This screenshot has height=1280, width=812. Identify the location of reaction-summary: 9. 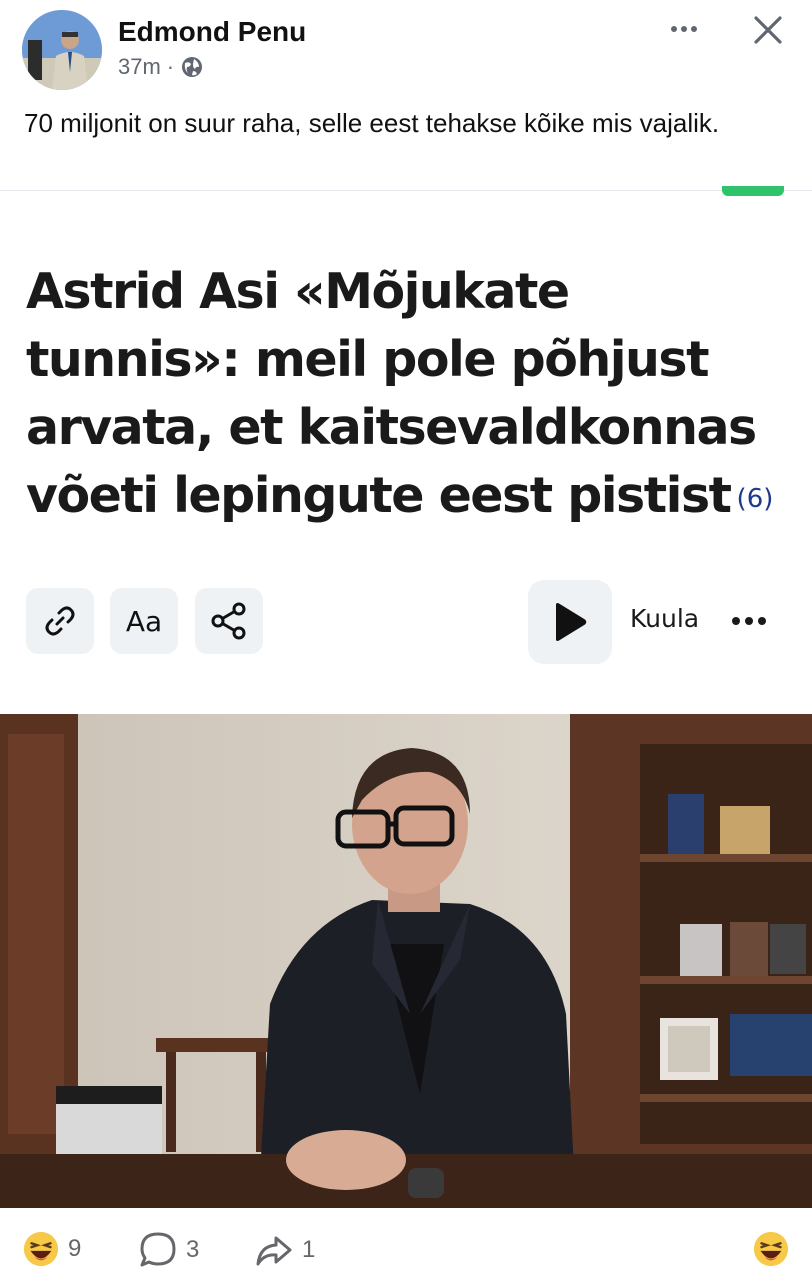
(51, 1249).